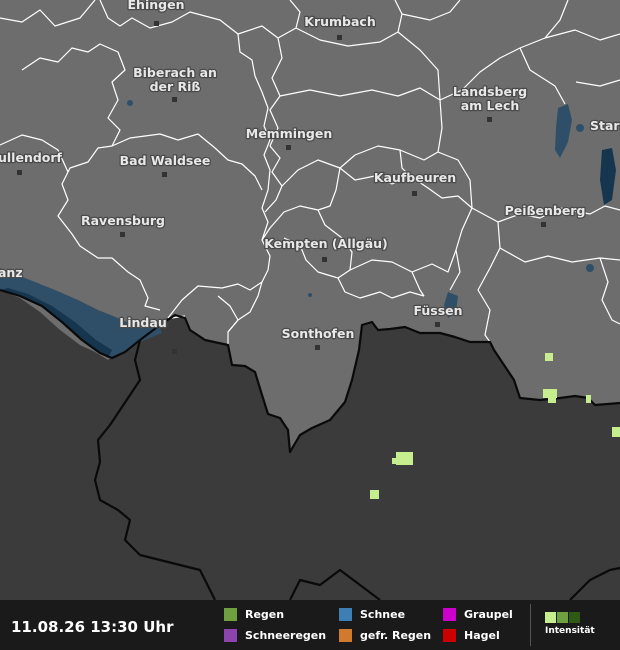  Describe the element at coordinates (339, 21) in the screenshot. I see `city-label-krumbach: Krumbach` at that location.